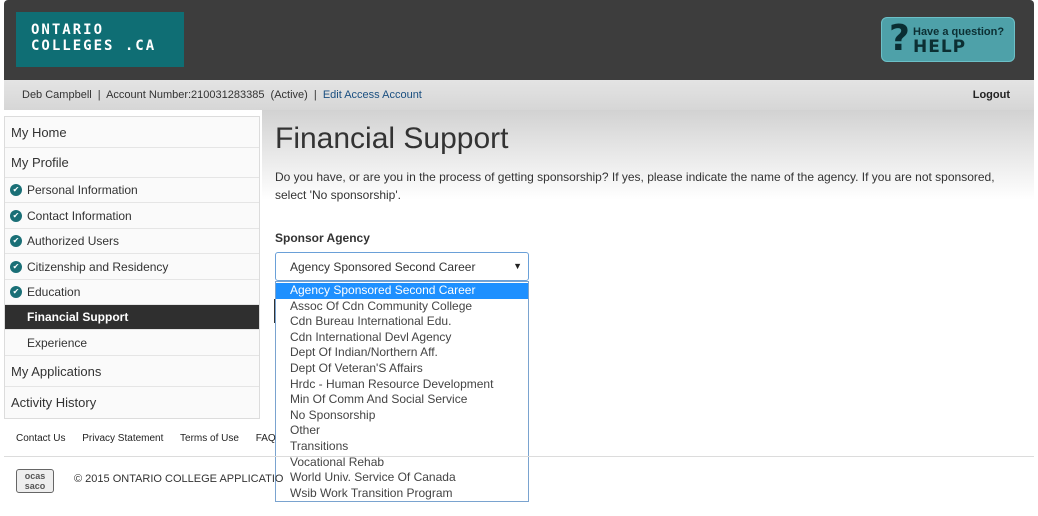 This screenshot has height=516, width=1038. I want to click on sidebar-item-my-applications: My Applications, so click(132, 371).